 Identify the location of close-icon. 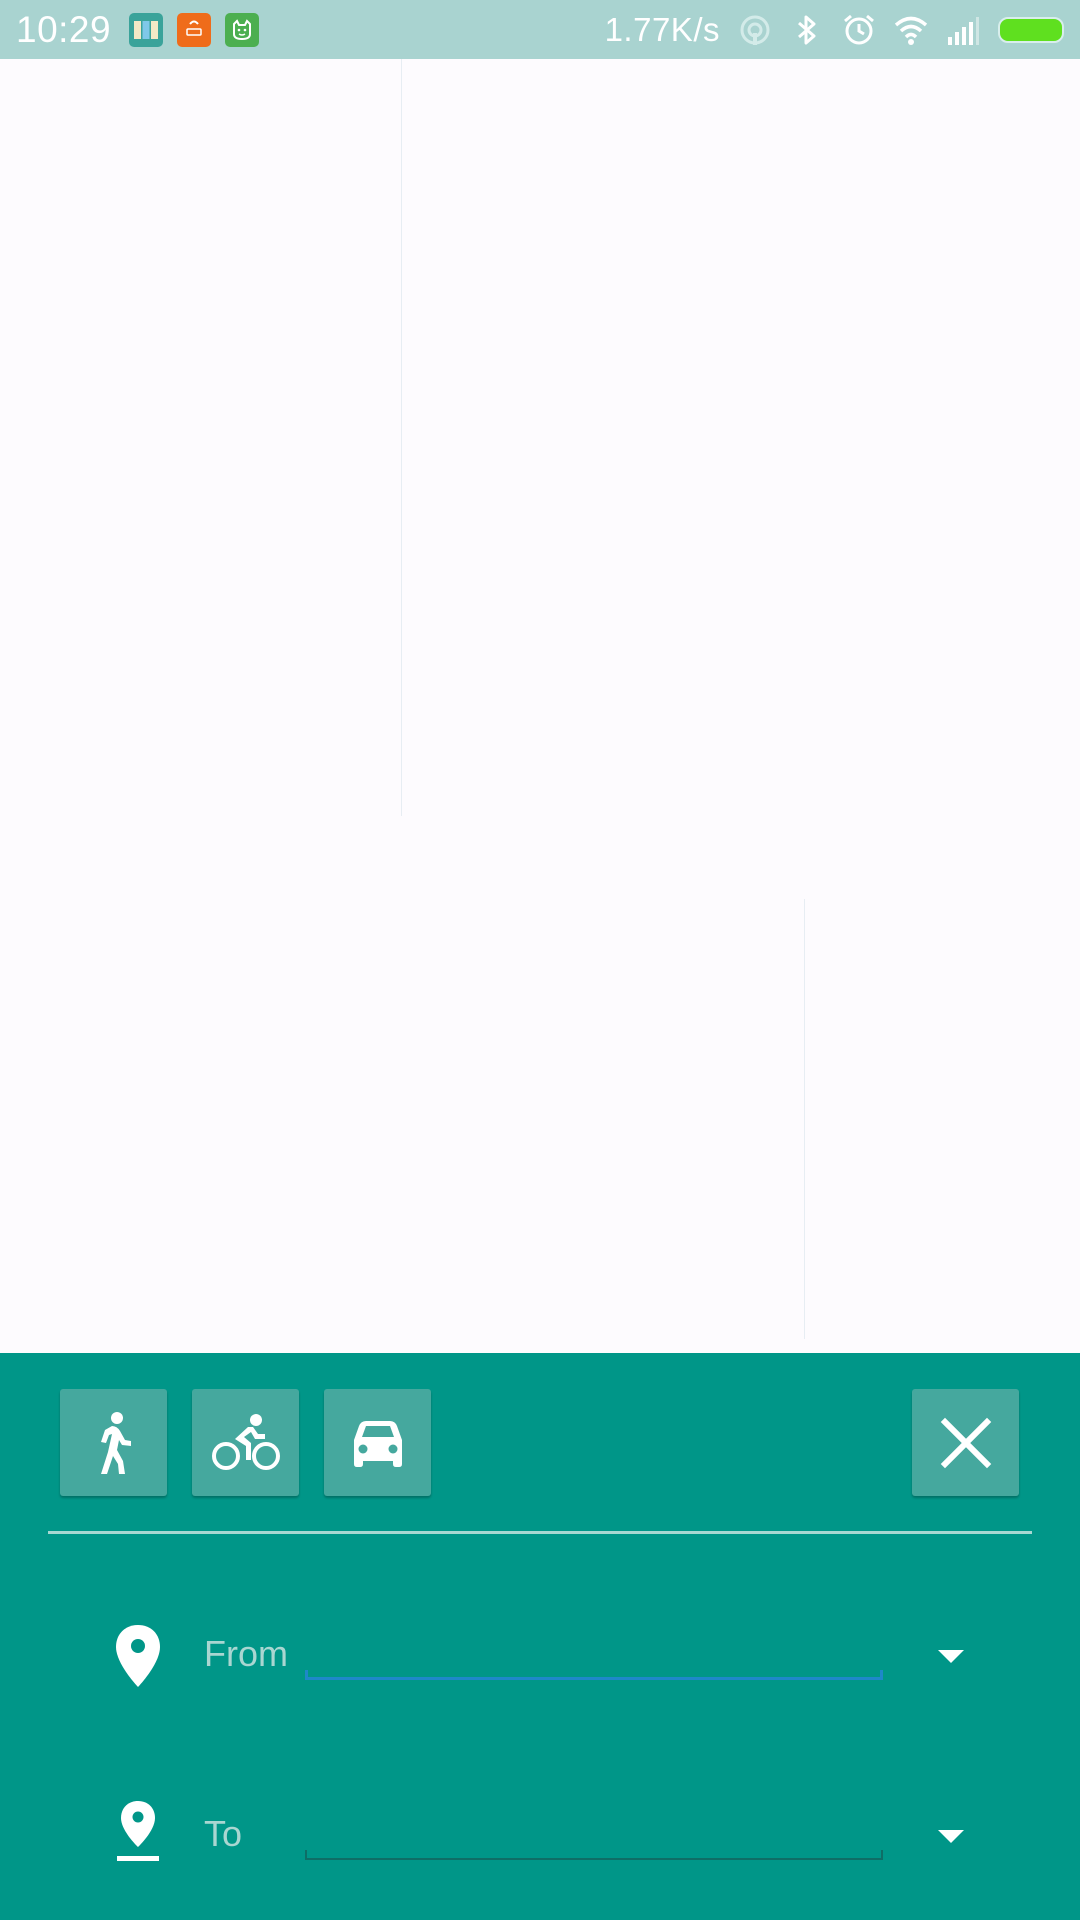
(965, 1442).